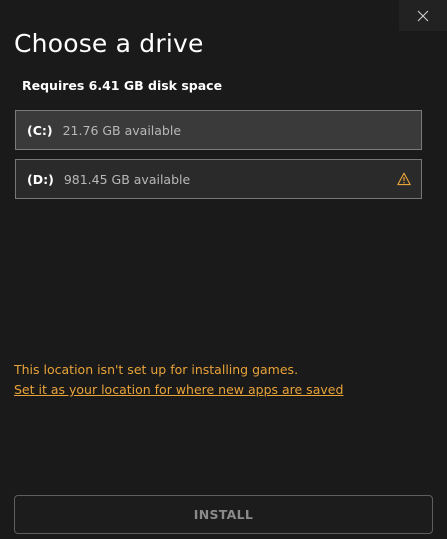  I want to click on drive-letter: (C:), so click(40, 130).